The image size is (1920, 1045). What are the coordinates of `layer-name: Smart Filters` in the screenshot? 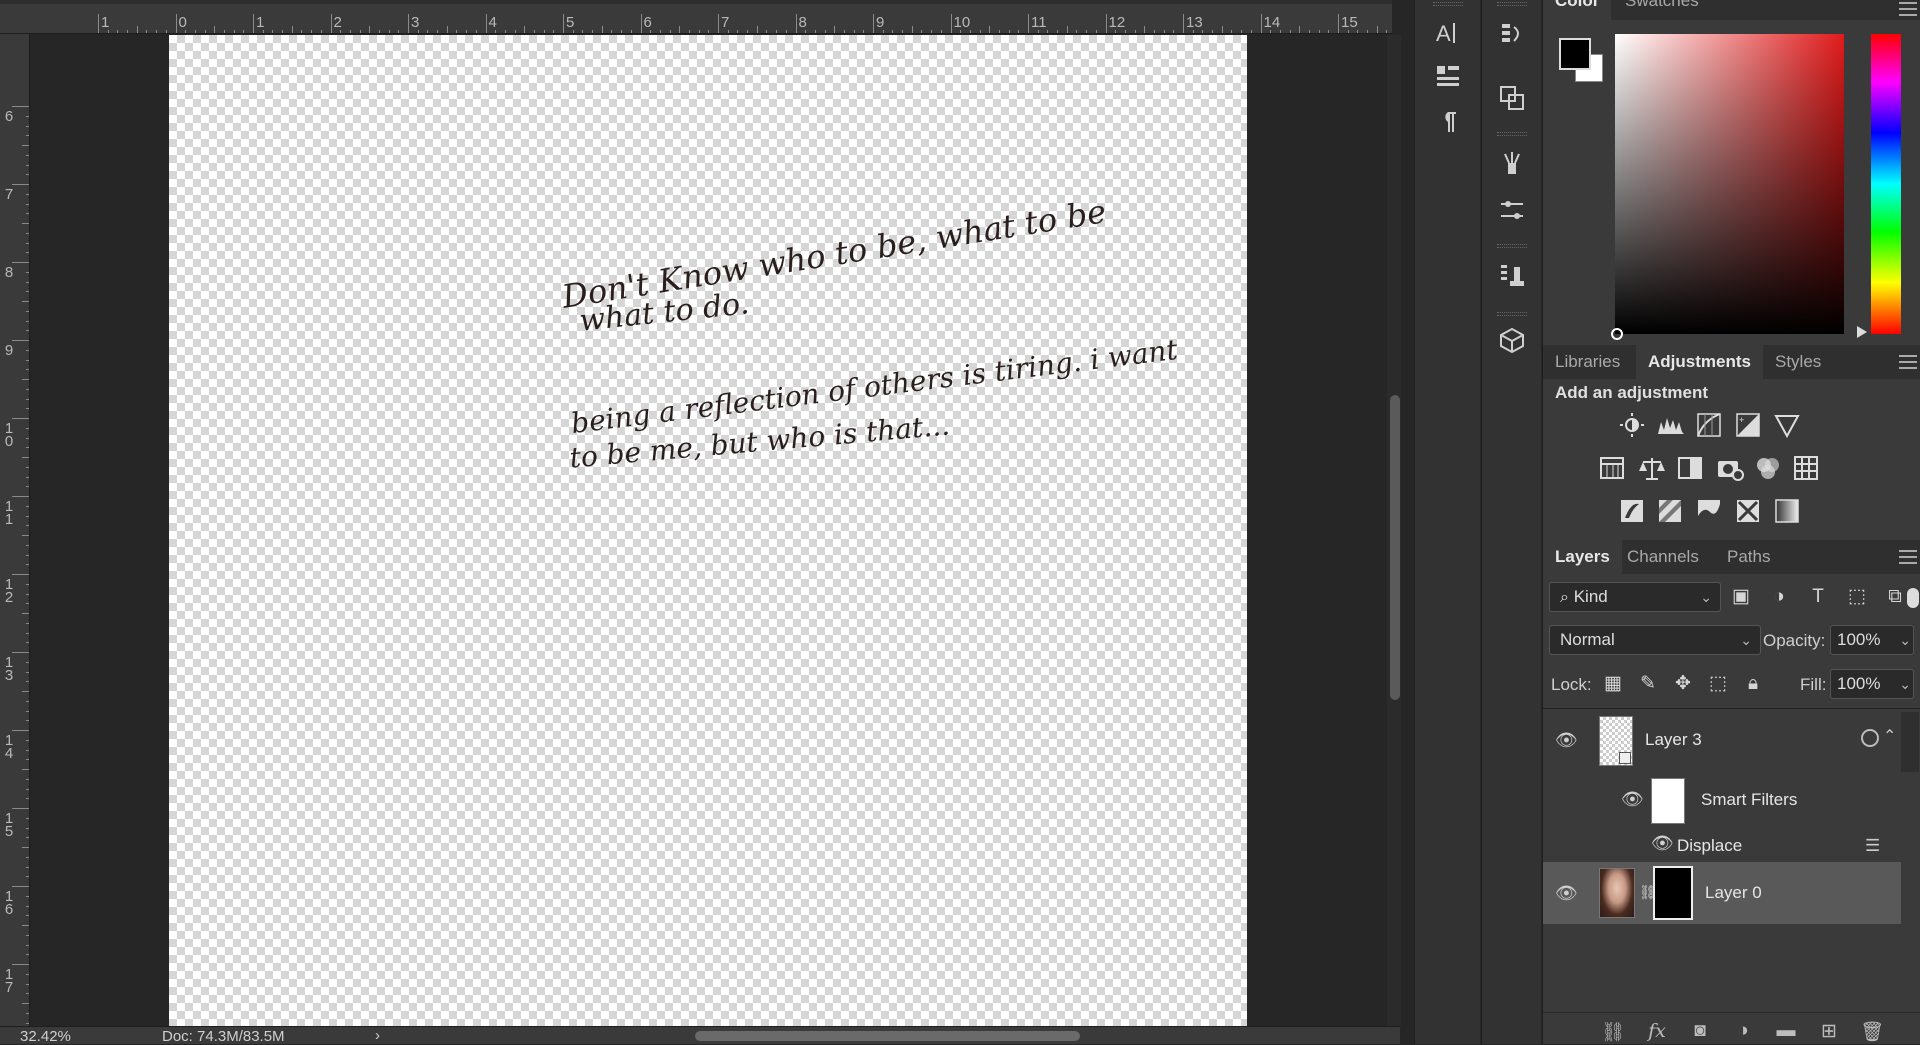 It's located at (1749, 800).